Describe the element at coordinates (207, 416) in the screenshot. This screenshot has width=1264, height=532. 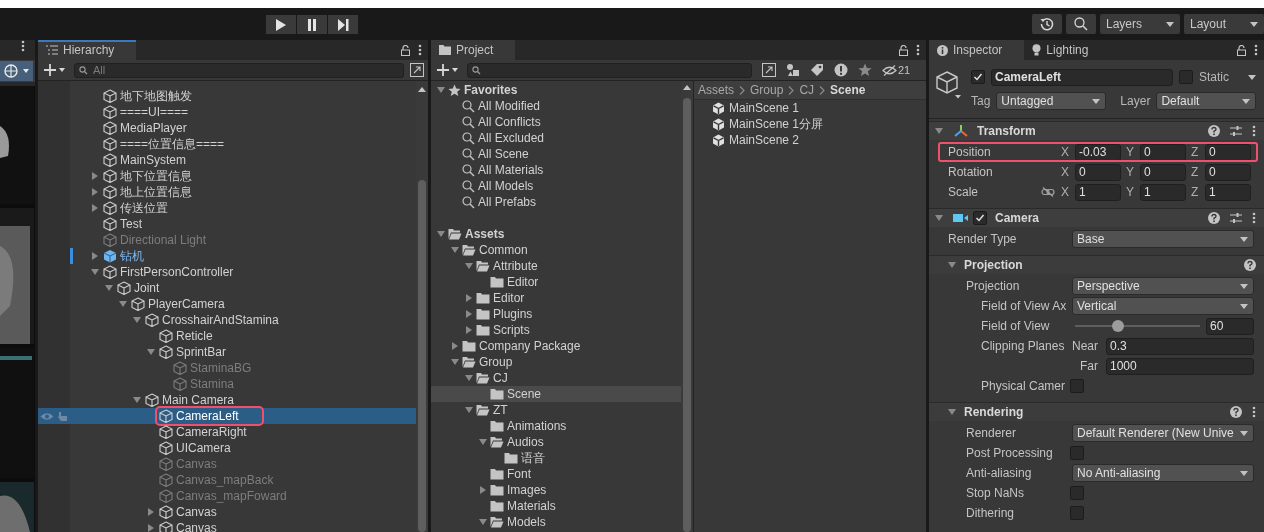
I see `hierarchy-item: CameraLeft` at that location.